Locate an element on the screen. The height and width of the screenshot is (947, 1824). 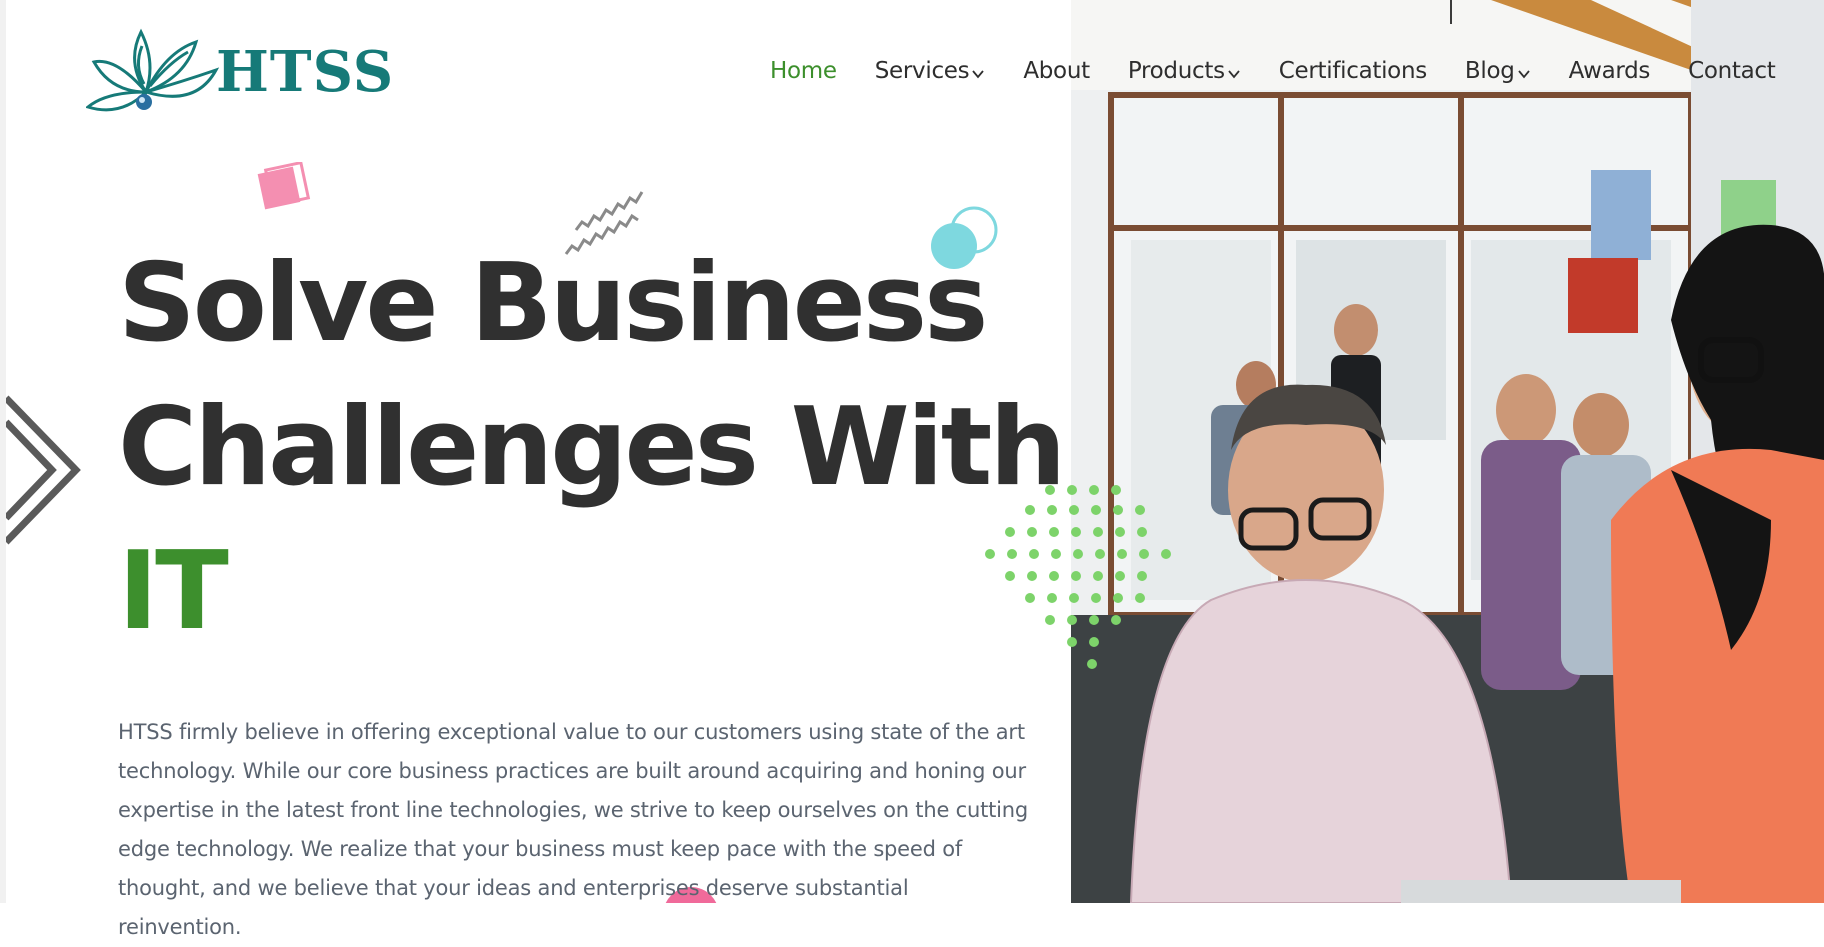
nav-item-label: Home is located at coordinates (803, 71).